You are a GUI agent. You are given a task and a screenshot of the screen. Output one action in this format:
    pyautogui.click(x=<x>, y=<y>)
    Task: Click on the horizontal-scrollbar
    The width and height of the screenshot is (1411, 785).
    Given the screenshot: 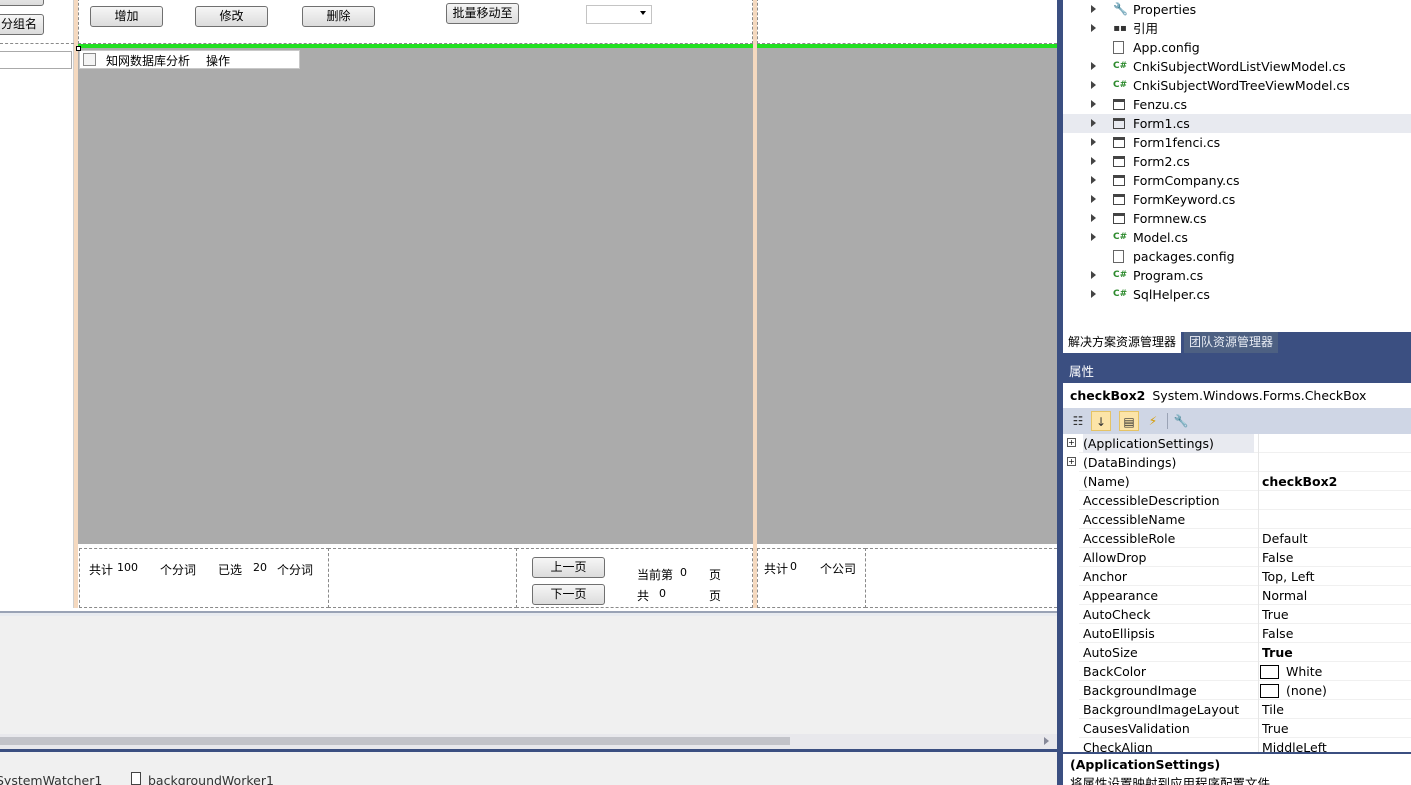 What is the action you would take?
    pyautogui.click(x=528, y=741)
    